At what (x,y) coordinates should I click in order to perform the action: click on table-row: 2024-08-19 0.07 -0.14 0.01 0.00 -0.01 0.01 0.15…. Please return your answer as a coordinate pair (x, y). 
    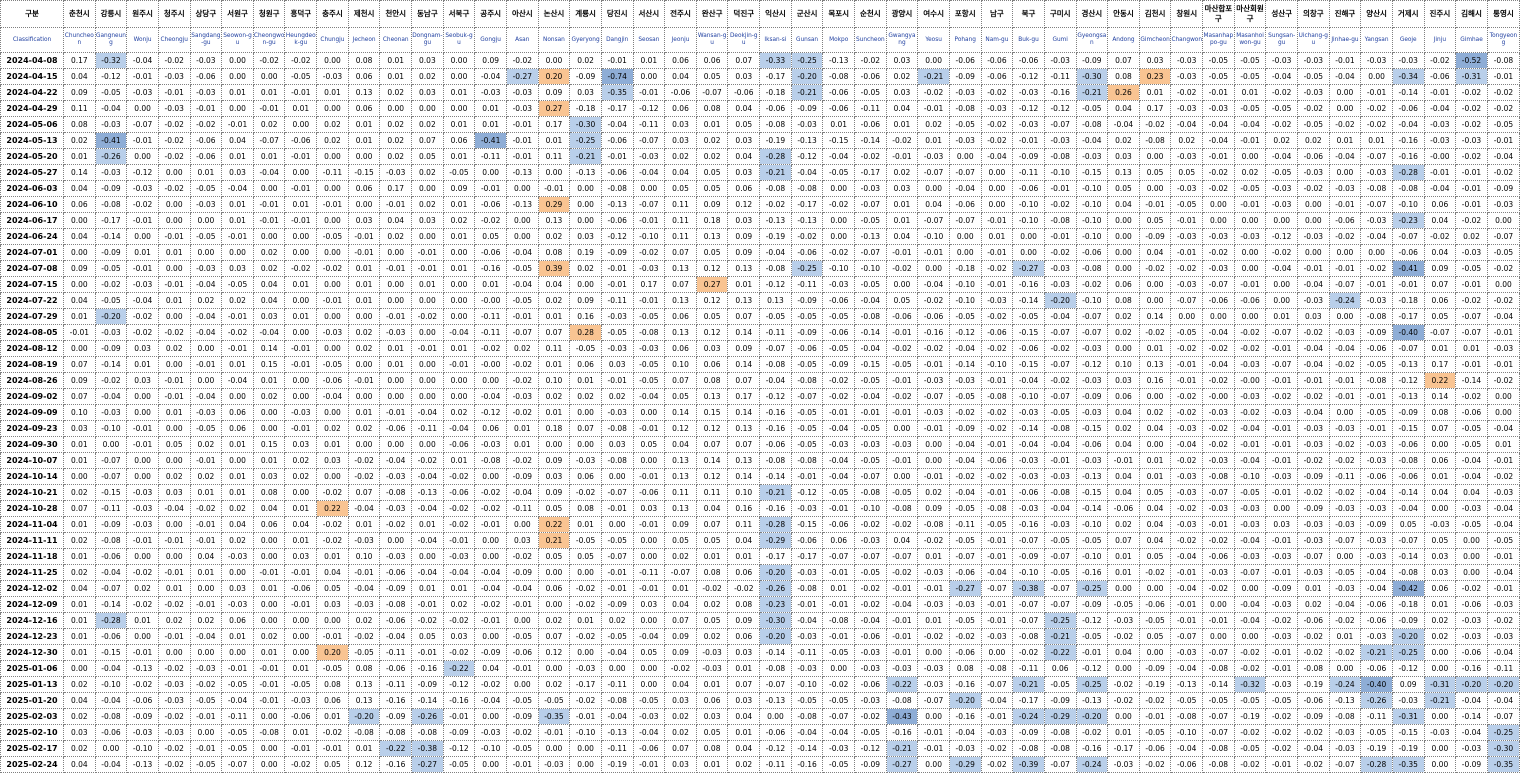
    Looking at the image, I should click on (760, 364).